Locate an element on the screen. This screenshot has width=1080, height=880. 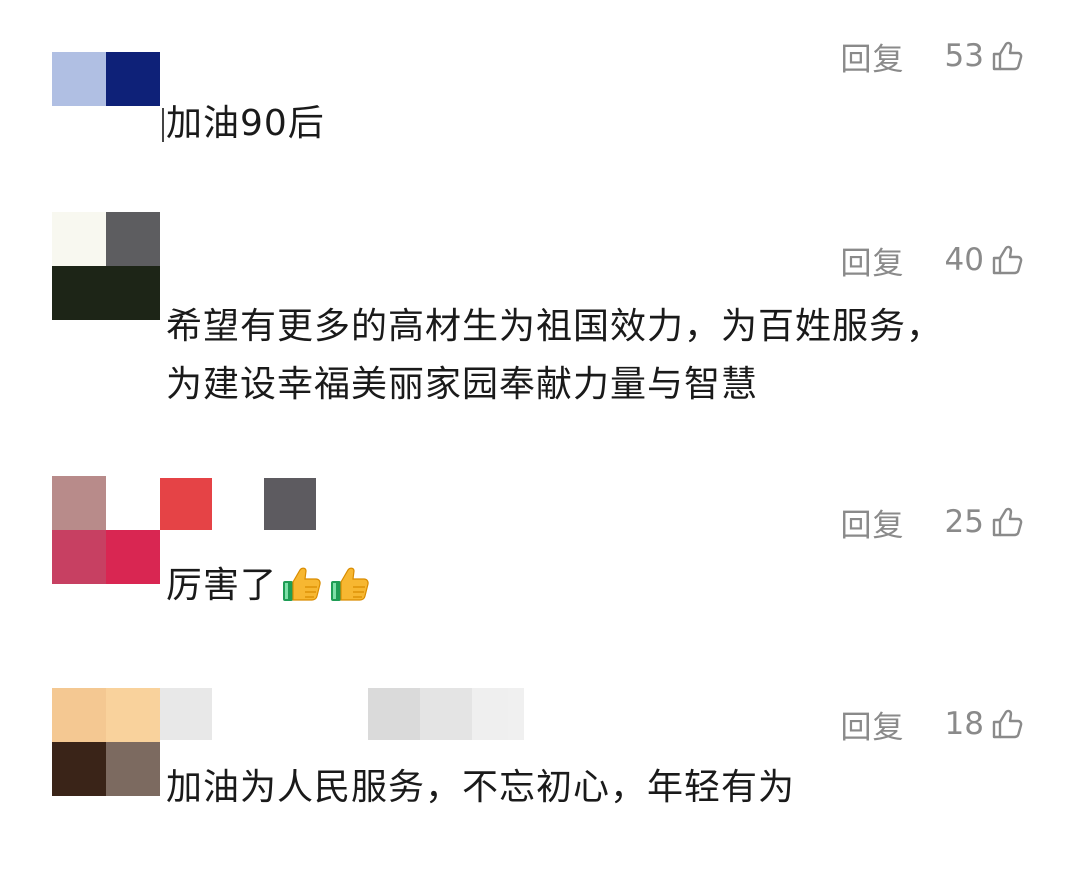
like-count: 53 is located at coordinates (964, 56).